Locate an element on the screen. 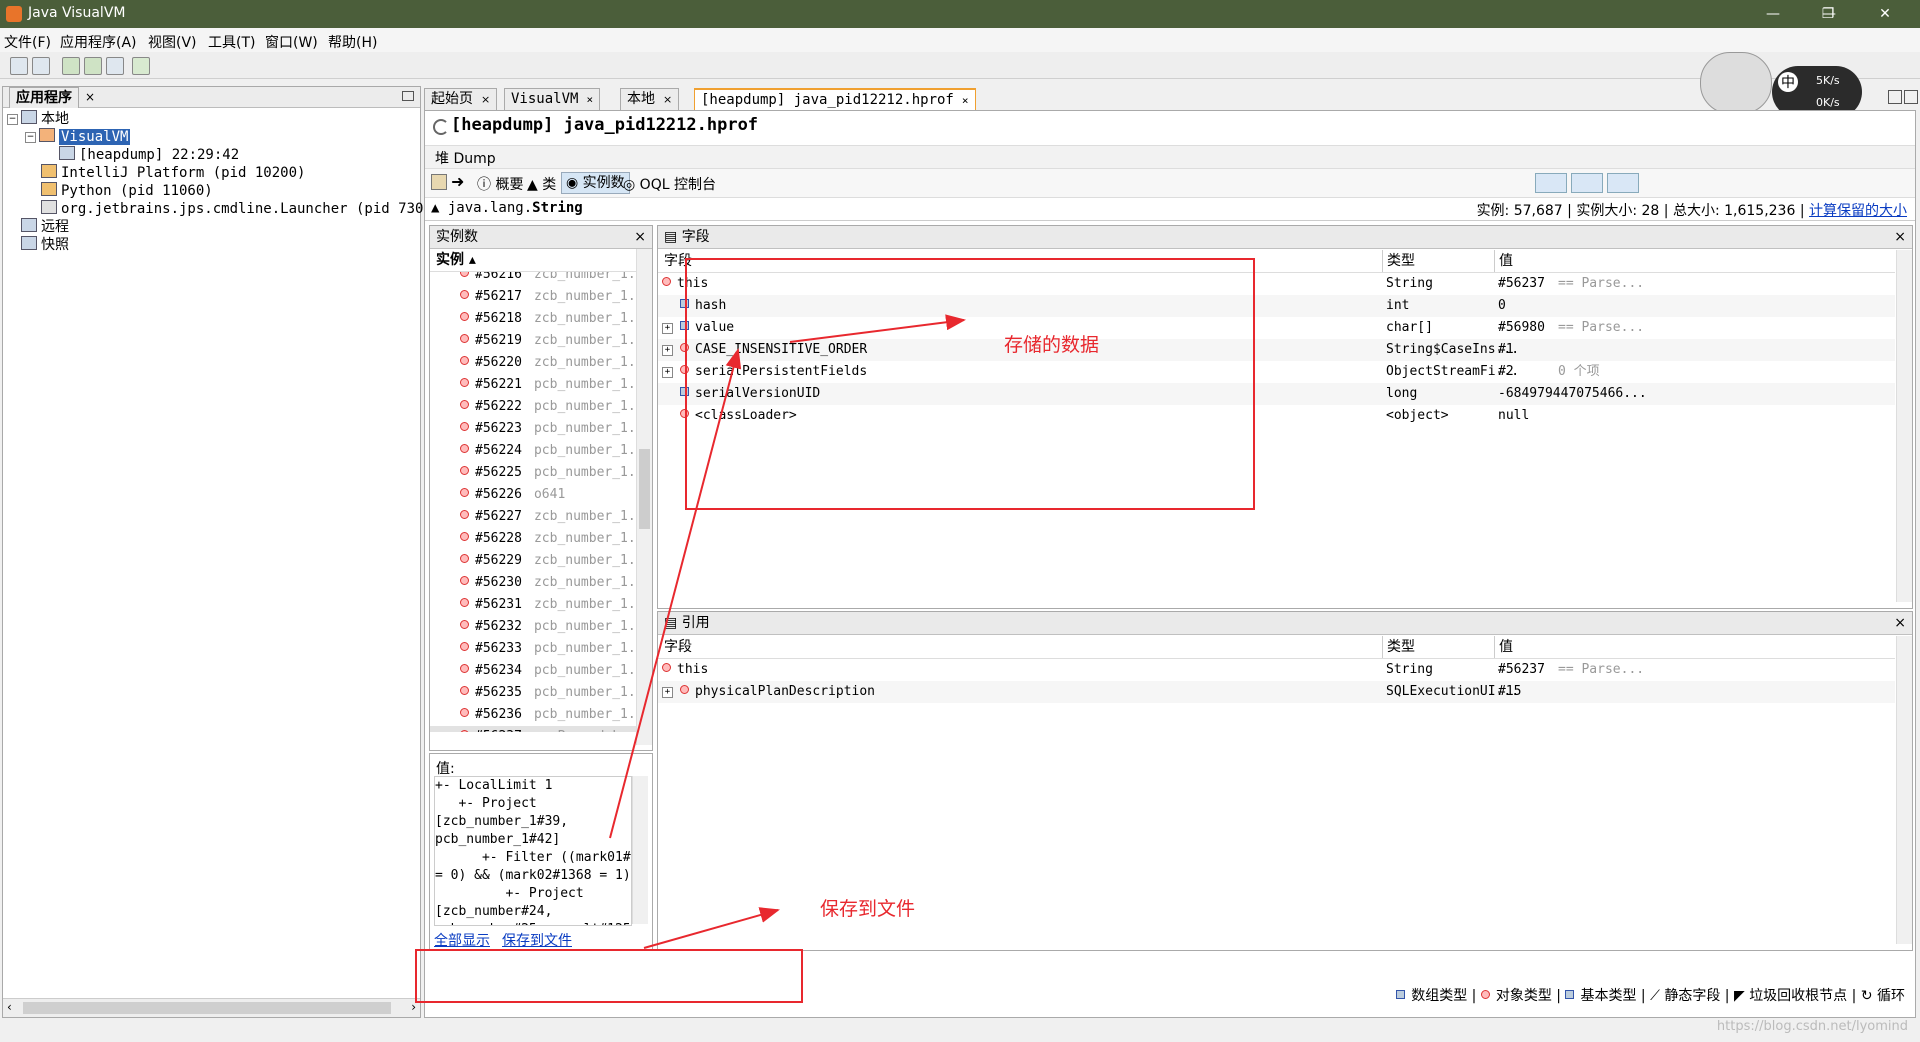 The image size is (1920, 1042). annotation-arrow-stored is located at coordinates (877, 328).